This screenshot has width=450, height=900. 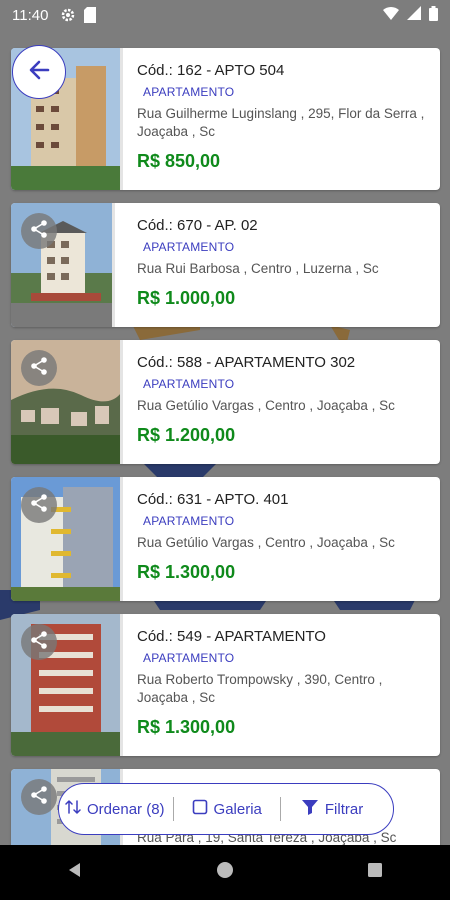 What do you see at coordinates (73, 809) in the screenshot?
I see `sort-icon` at bounding box center [73, 809].